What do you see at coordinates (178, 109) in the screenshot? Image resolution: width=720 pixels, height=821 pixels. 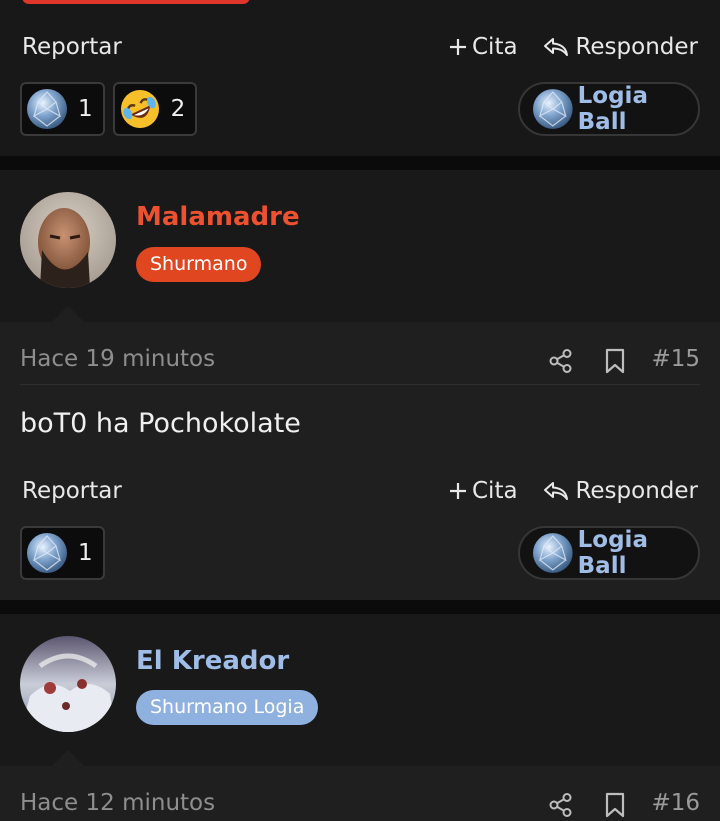 I see `reaction-count: 2` at bounding box center [178, 109].